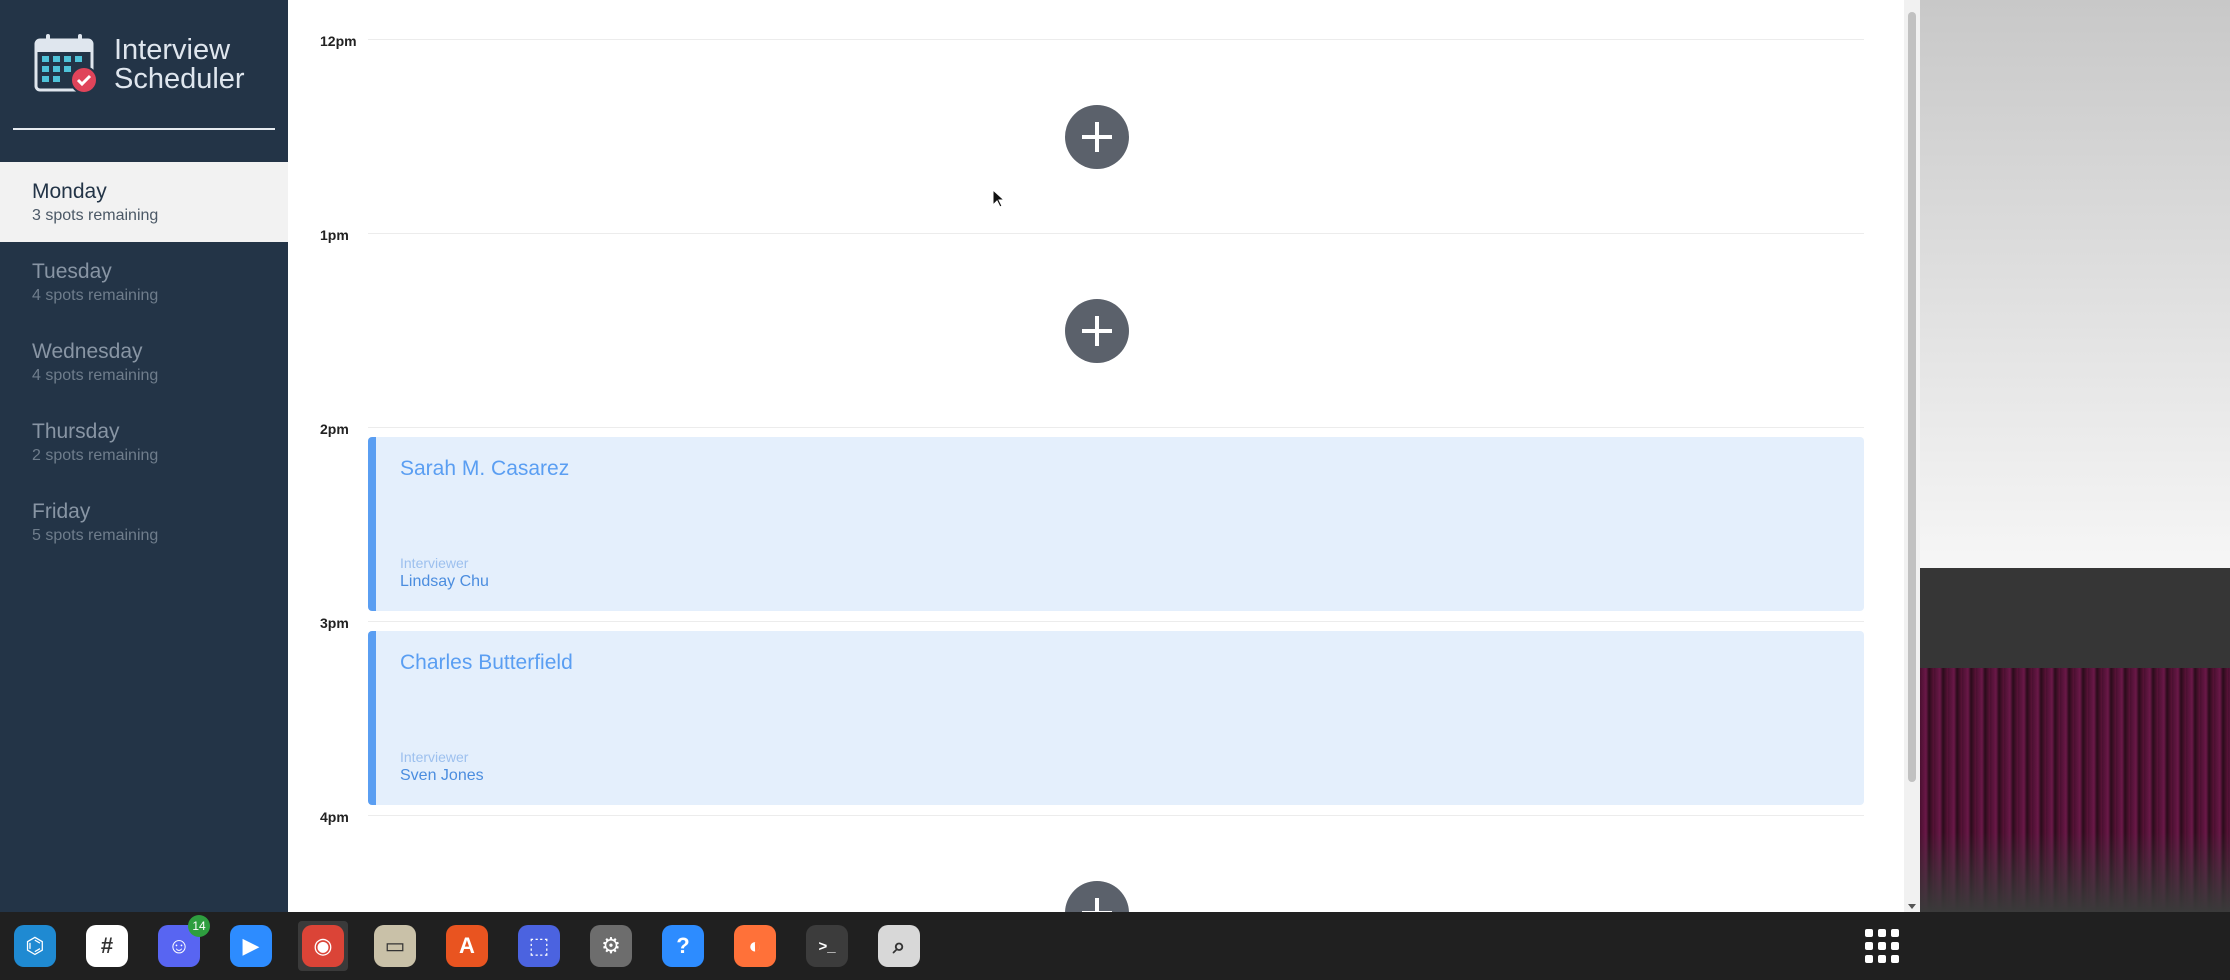  I want to click on app-title-line1: Interview, so click(172, 50).